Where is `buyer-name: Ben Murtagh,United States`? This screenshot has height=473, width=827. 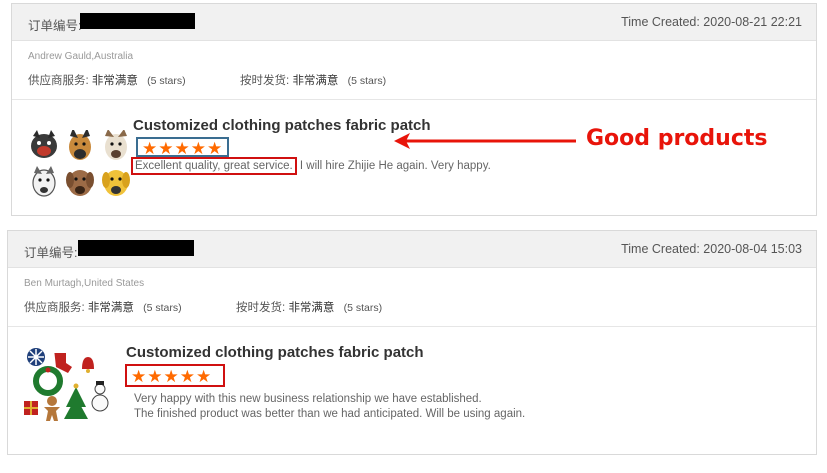 buyer-name: Ben Murtagh,United States is located at coordinates (84, 283).